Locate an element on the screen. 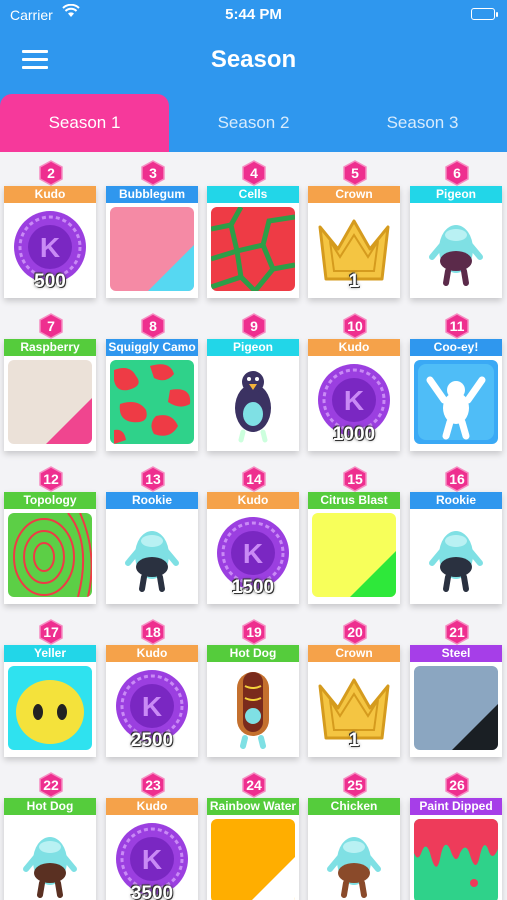  reward-card: 20 Crown 1 is located at coordinates (354, 689).